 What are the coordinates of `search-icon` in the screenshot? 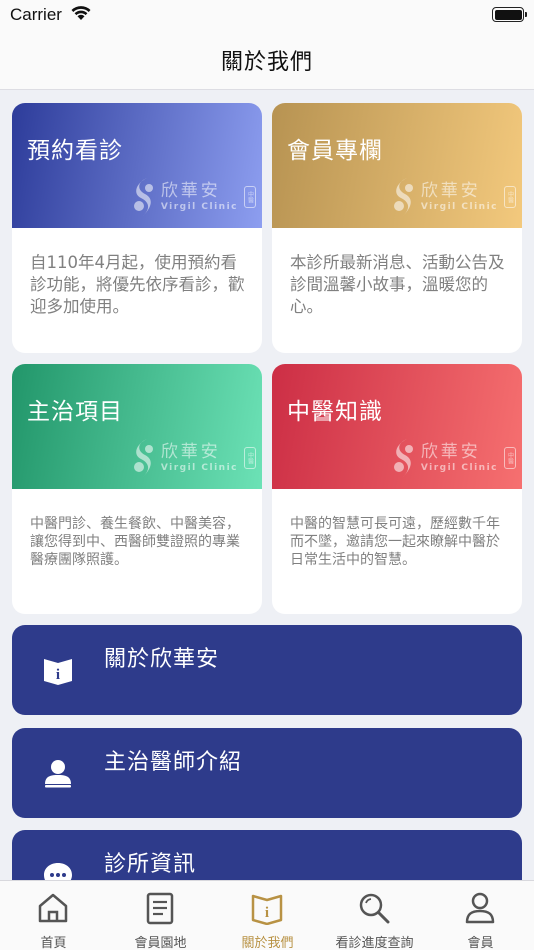 It's located at (374, 908).